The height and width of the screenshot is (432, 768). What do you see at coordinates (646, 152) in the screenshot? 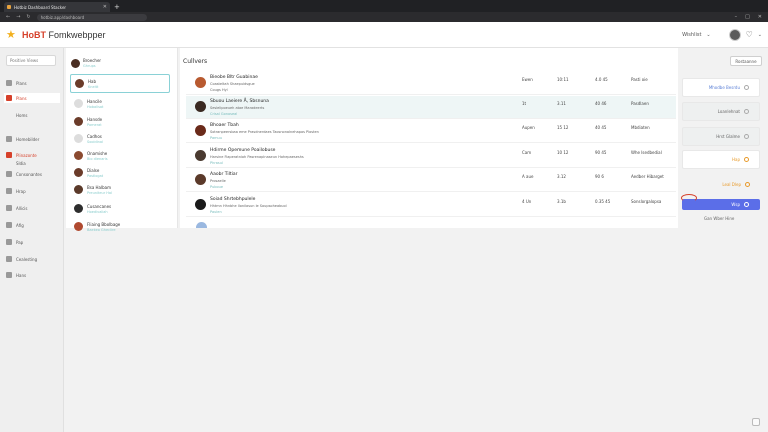
I see `row-col-4: Whe Isedbedial` at bounding box center [646, 152].